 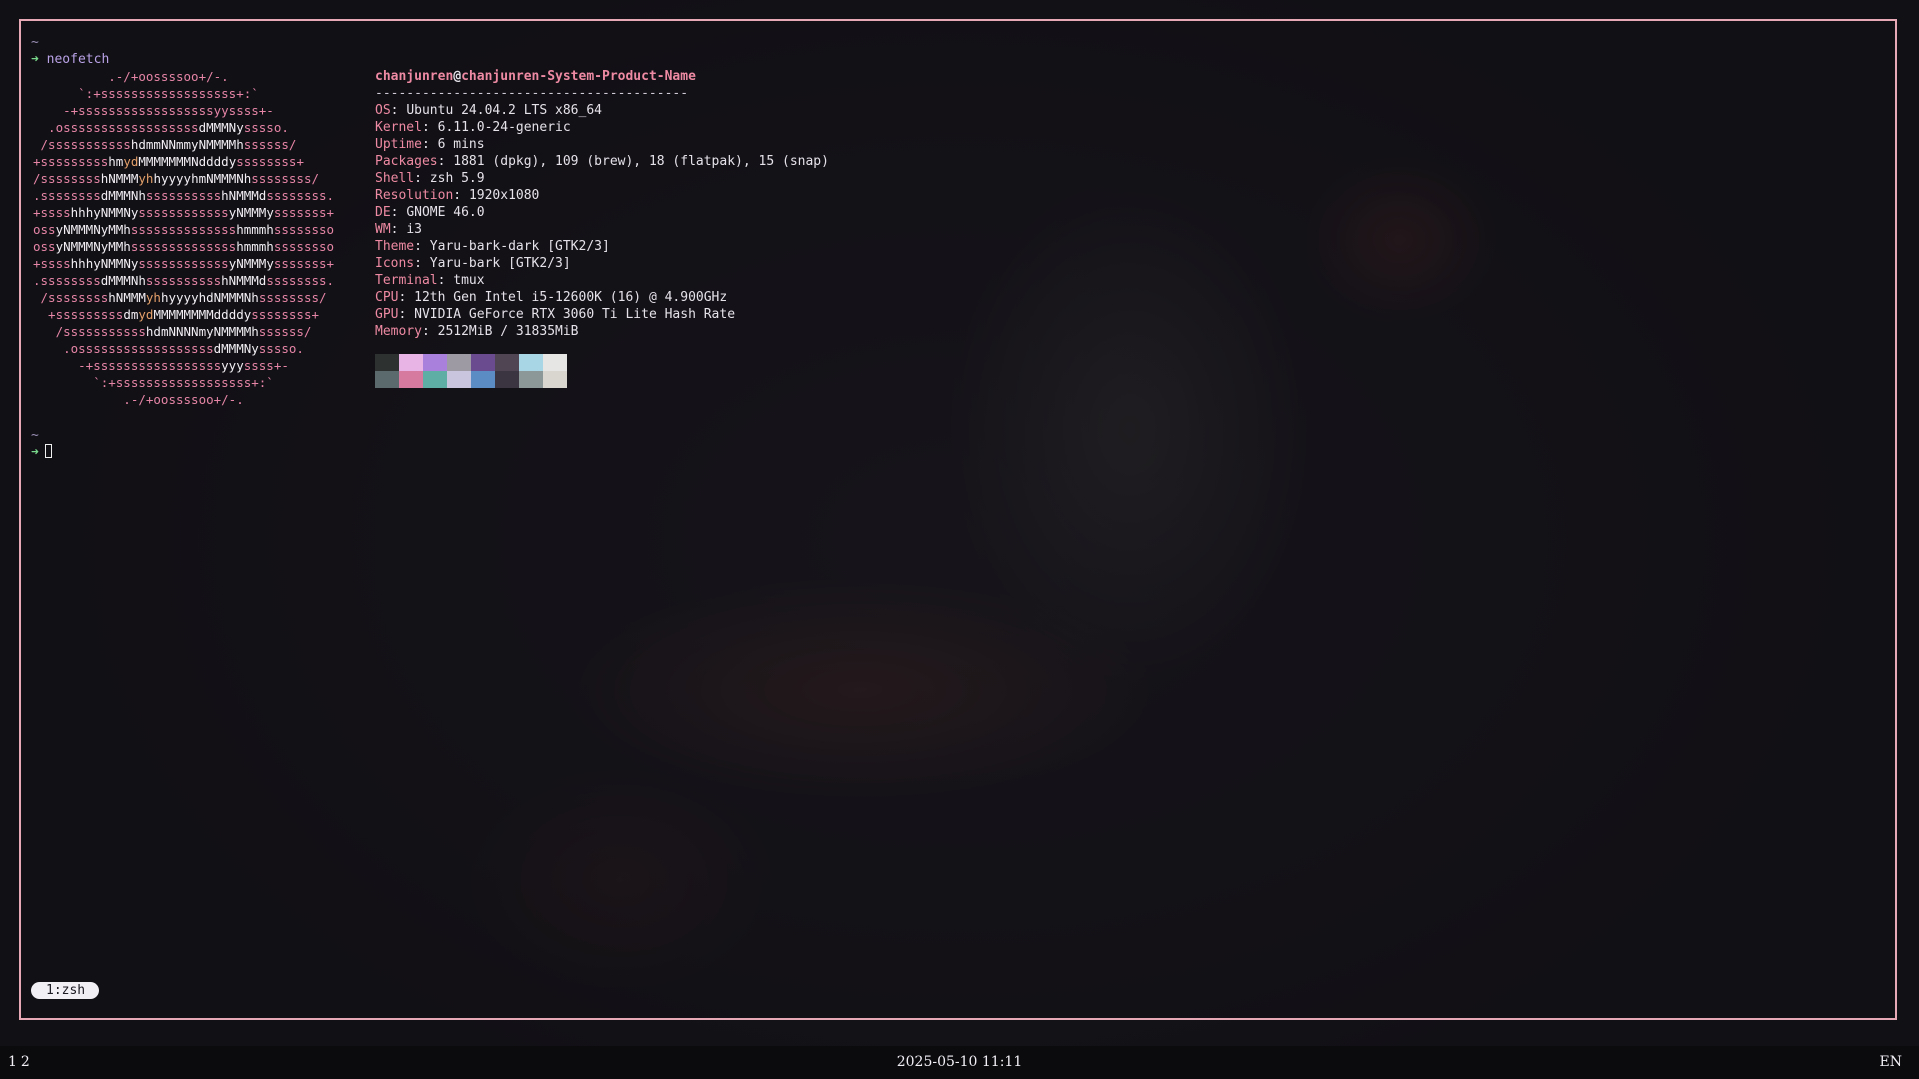 What do you see at coordinates (41, 444) in the screenshot?
I see `prompt-current: ~ ➜` at bounding box center [41, 444].